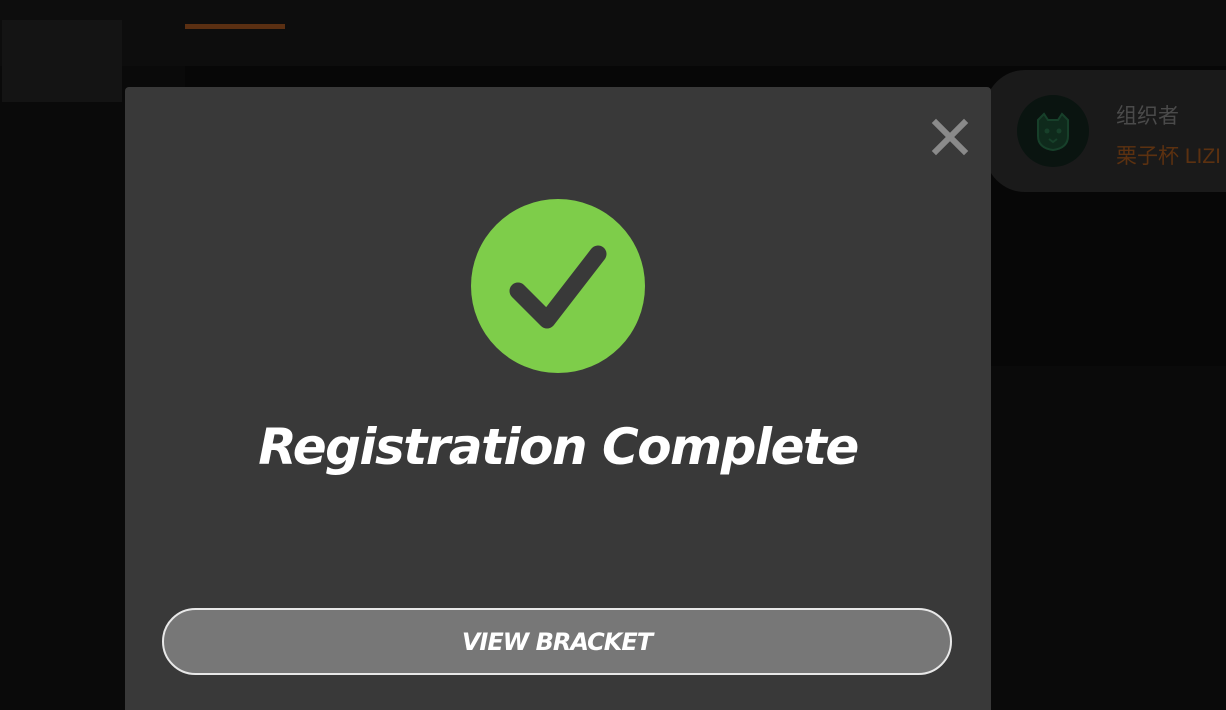  Describe the element at coordinates (558, 447) in the screenshot. I see `modal-title: Registration Complete` at that location.